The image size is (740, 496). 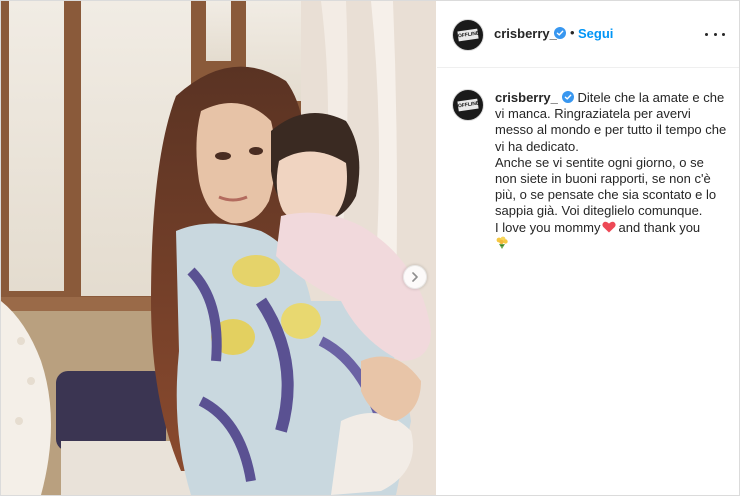 I want to click on caption-avatar: OFFLINE, so click(x=468, y=105).